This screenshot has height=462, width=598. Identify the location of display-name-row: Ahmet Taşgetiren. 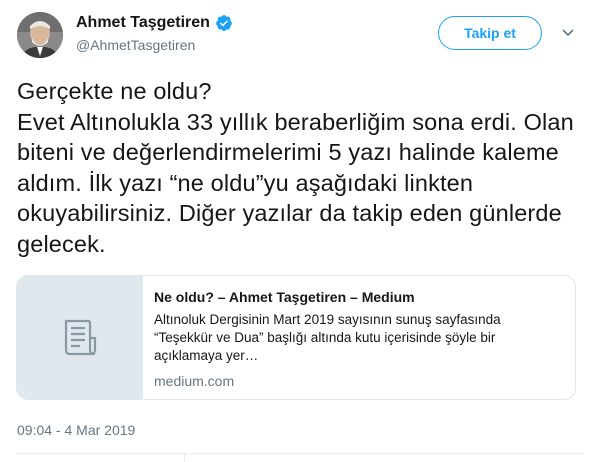
(154, 23).